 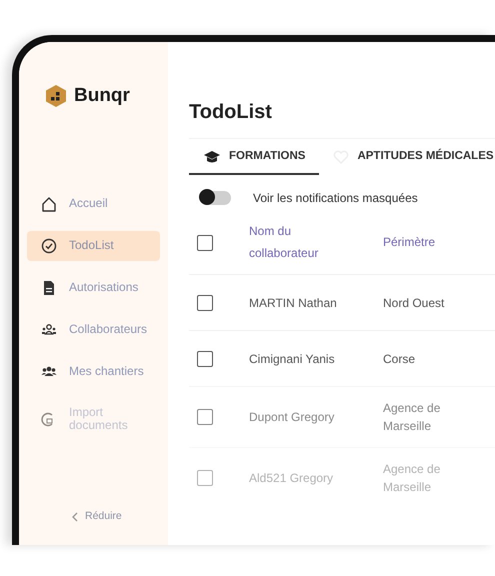 What do you see at coordinates (212, 157) in the screenshot?
I see `graduation-cap-icon` at bounding box center [212, 157].